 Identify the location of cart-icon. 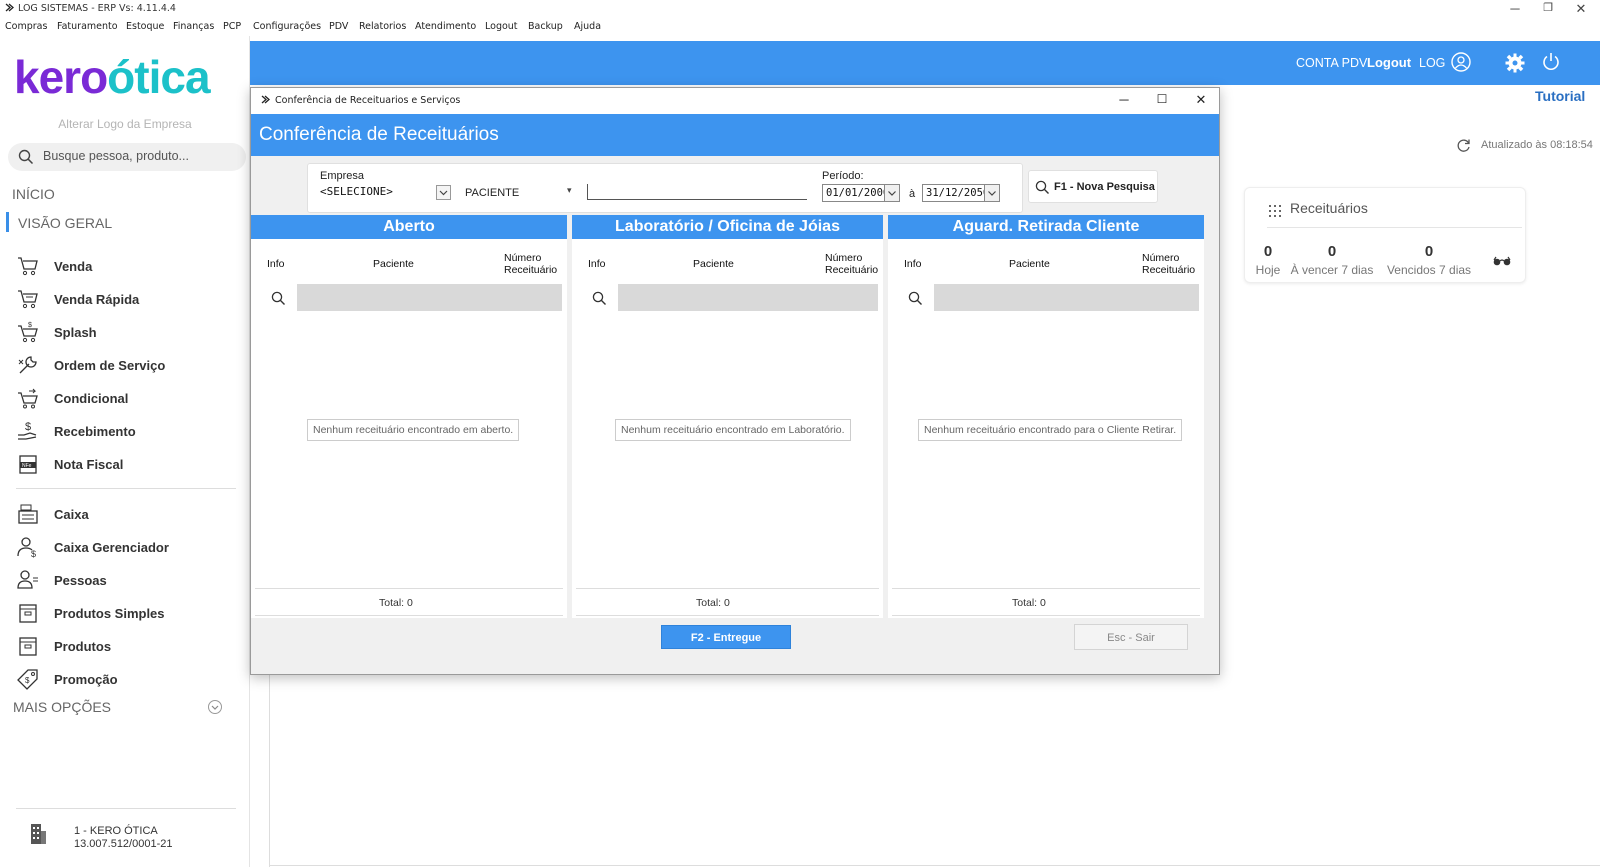
(29, 267).